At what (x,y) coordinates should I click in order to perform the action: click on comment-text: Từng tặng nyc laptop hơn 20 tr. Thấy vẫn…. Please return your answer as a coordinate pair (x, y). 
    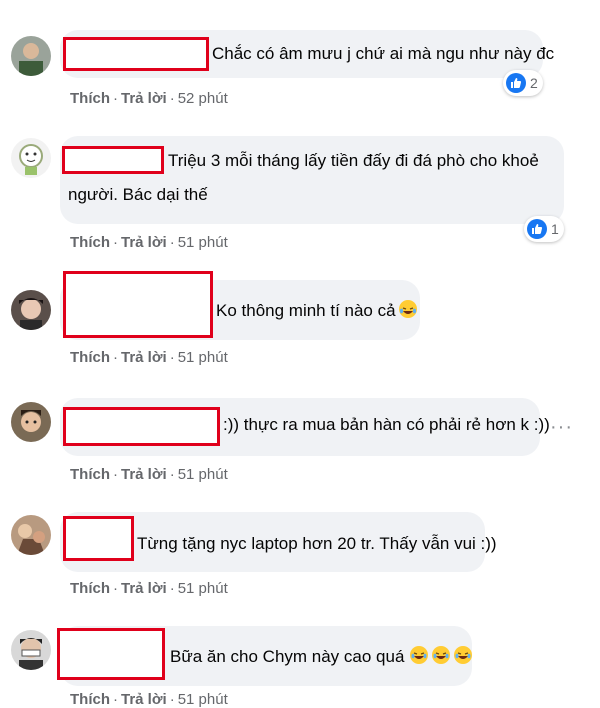
    Looking at the image, I should click on (317, 543).